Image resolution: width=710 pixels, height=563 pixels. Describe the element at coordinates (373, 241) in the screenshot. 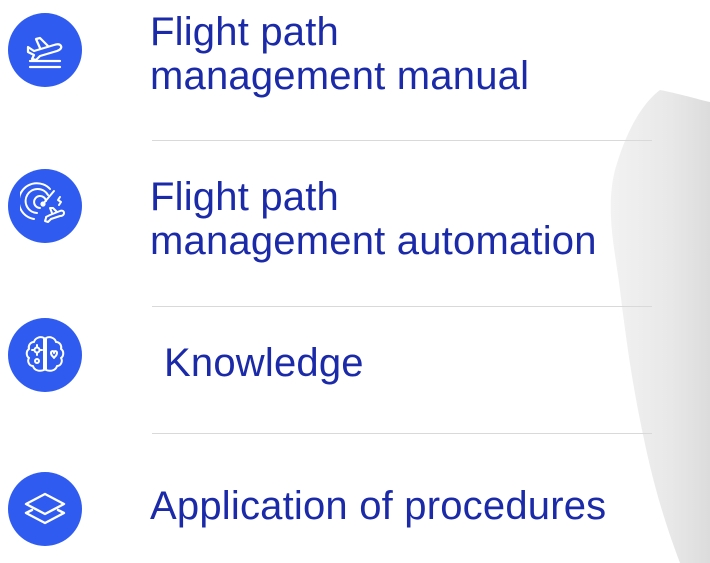

I see `item-label-line2: management automation` at that location.